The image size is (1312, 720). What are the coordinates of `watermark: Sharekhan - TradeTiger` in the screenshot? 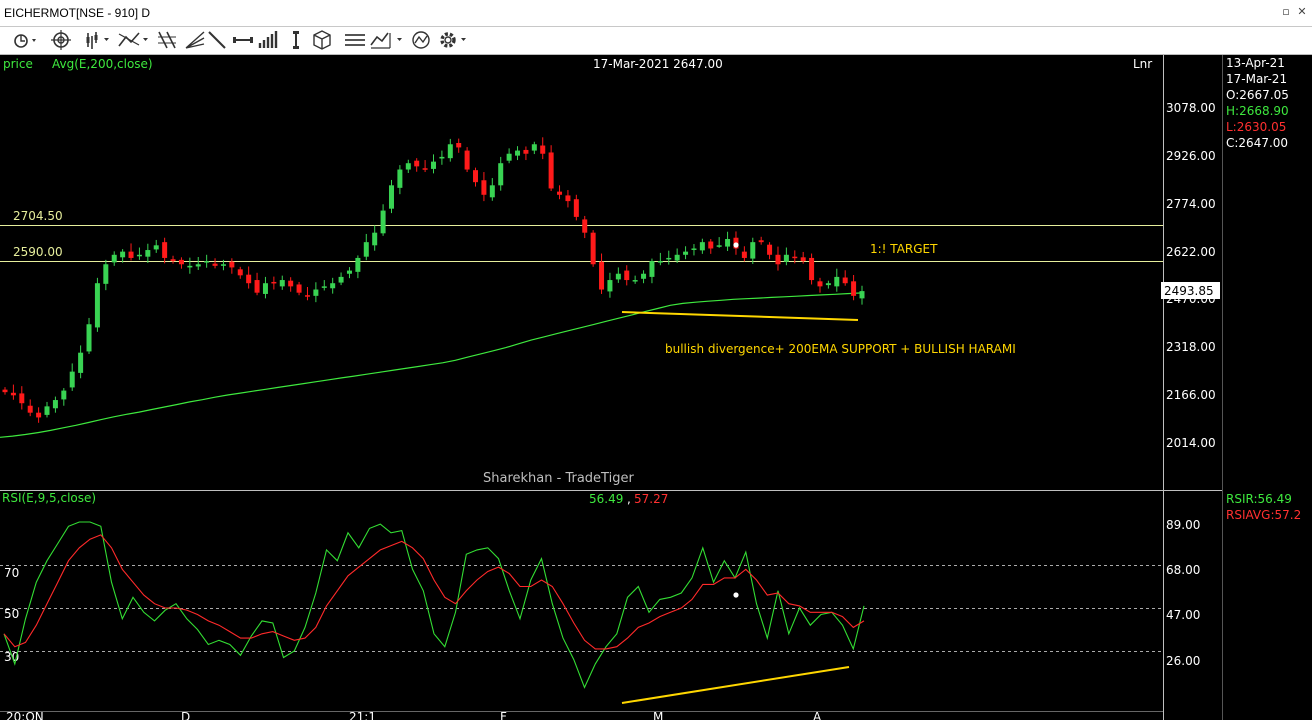 It's located at (558, 478).